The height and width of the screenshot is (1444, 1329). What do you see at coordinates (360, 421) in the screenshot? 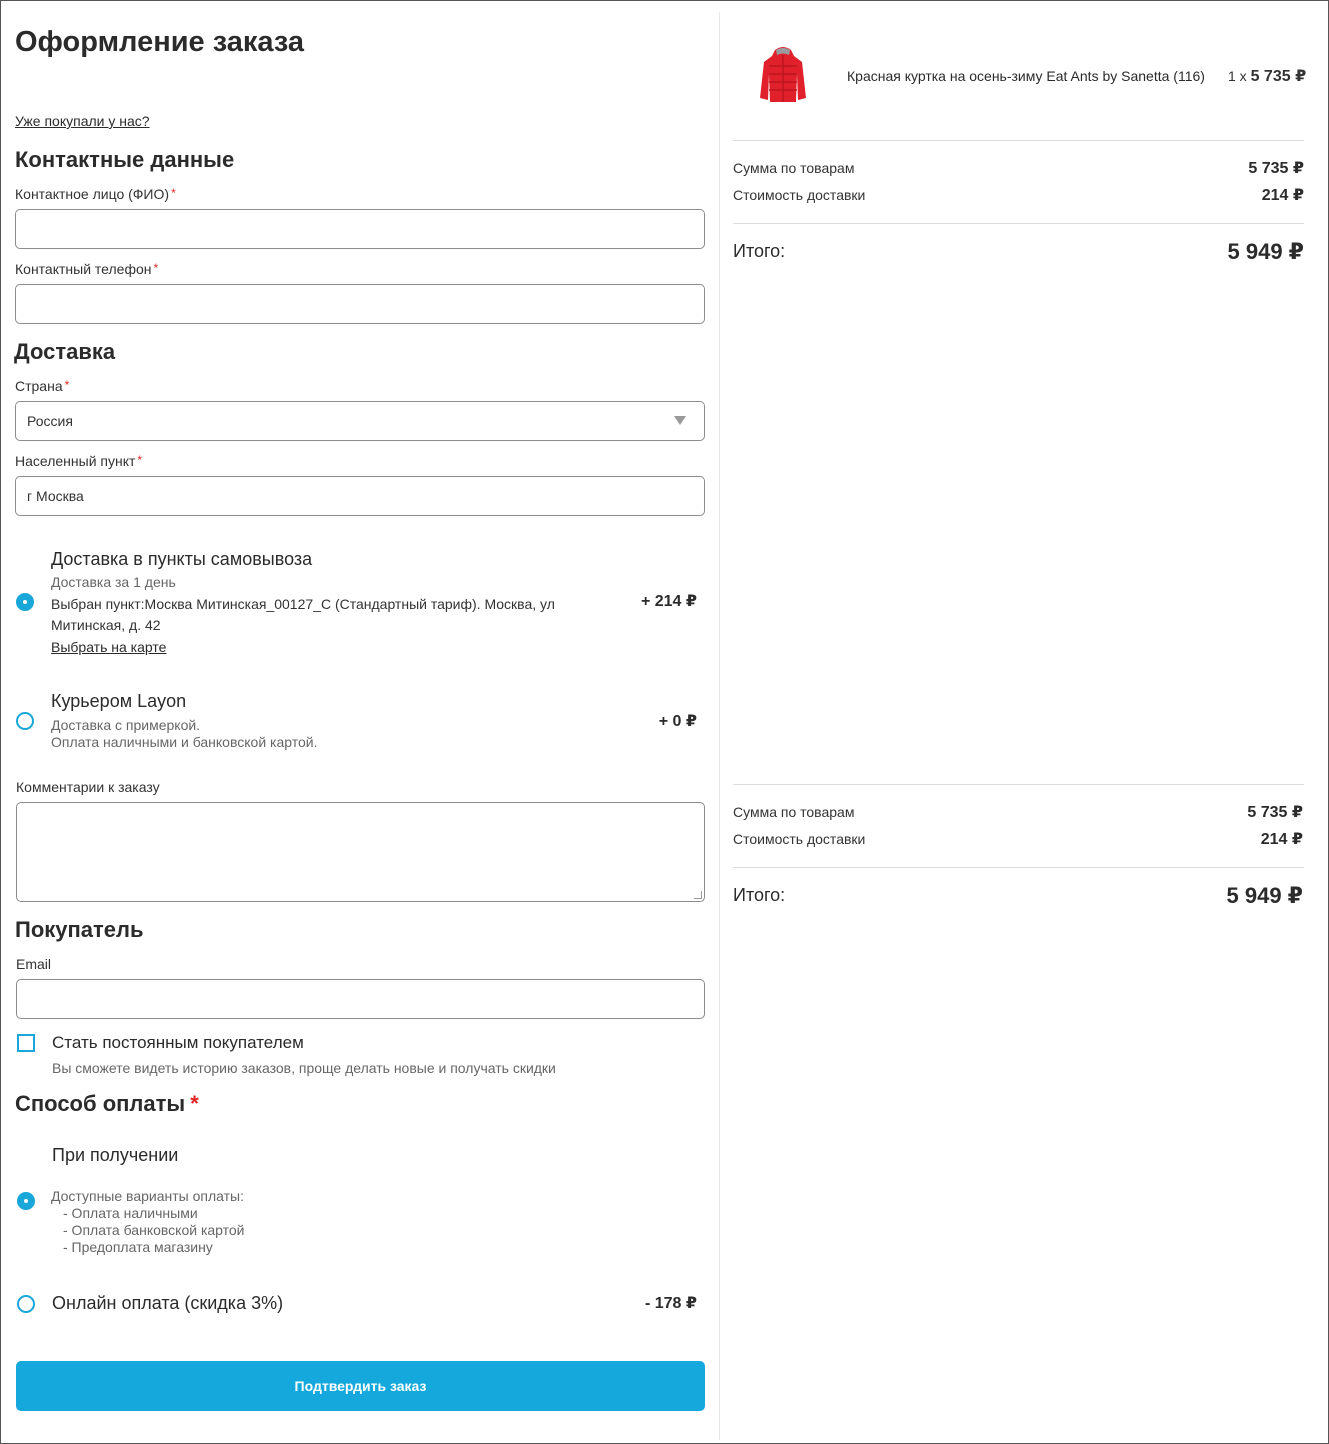
I see `country-select: Россия` at bounding box center [360, 421].